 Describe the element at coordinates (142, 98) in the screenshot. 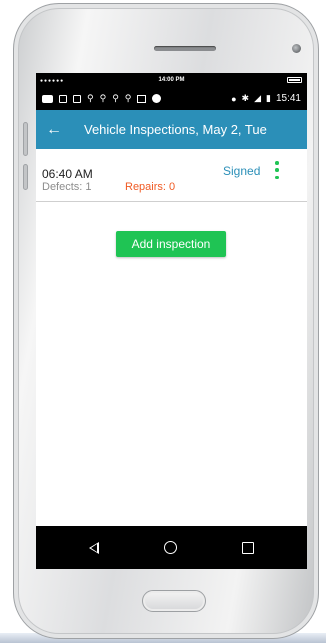

I see `image-icon` at that location.